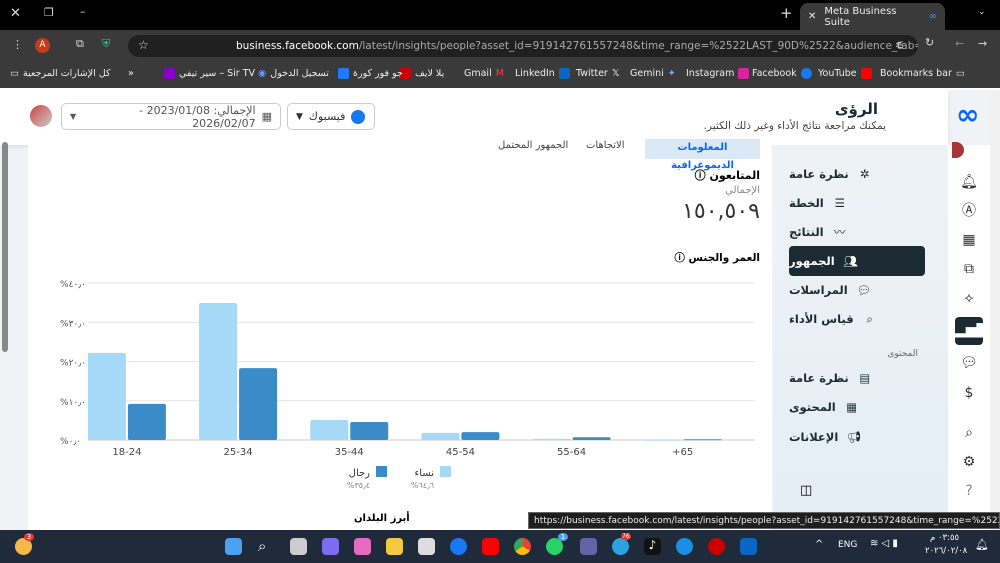 This screenshot has height=563, width=1000. I want to click on nav-section-label: المحتوى, so click(902, 354).